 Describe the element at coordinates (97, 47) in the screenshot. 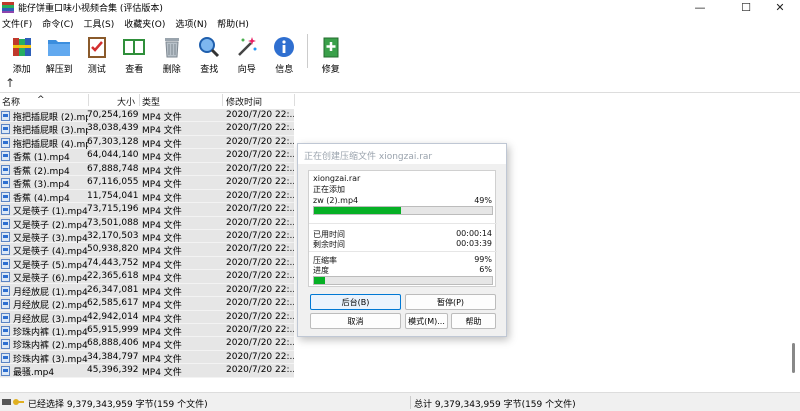

I see `clipboard-test-icon` at that location.